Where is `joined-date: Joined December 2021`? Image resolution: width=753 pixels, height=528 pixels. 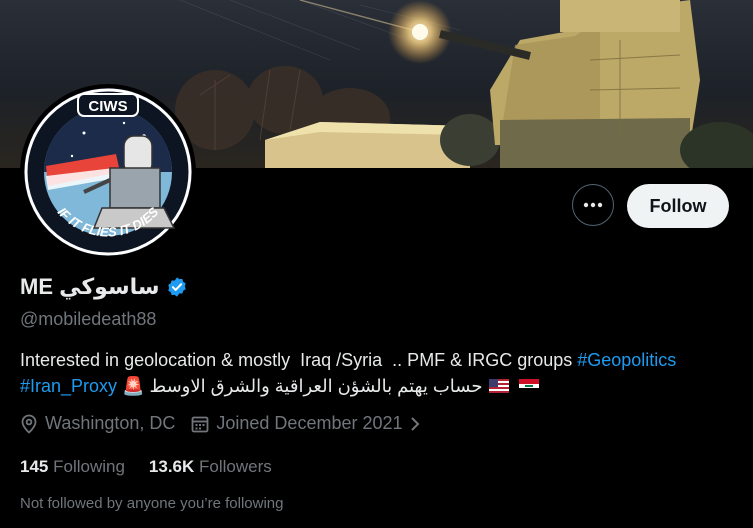
joined-date: Joined December 2021 is located at coordinates (305, 423).